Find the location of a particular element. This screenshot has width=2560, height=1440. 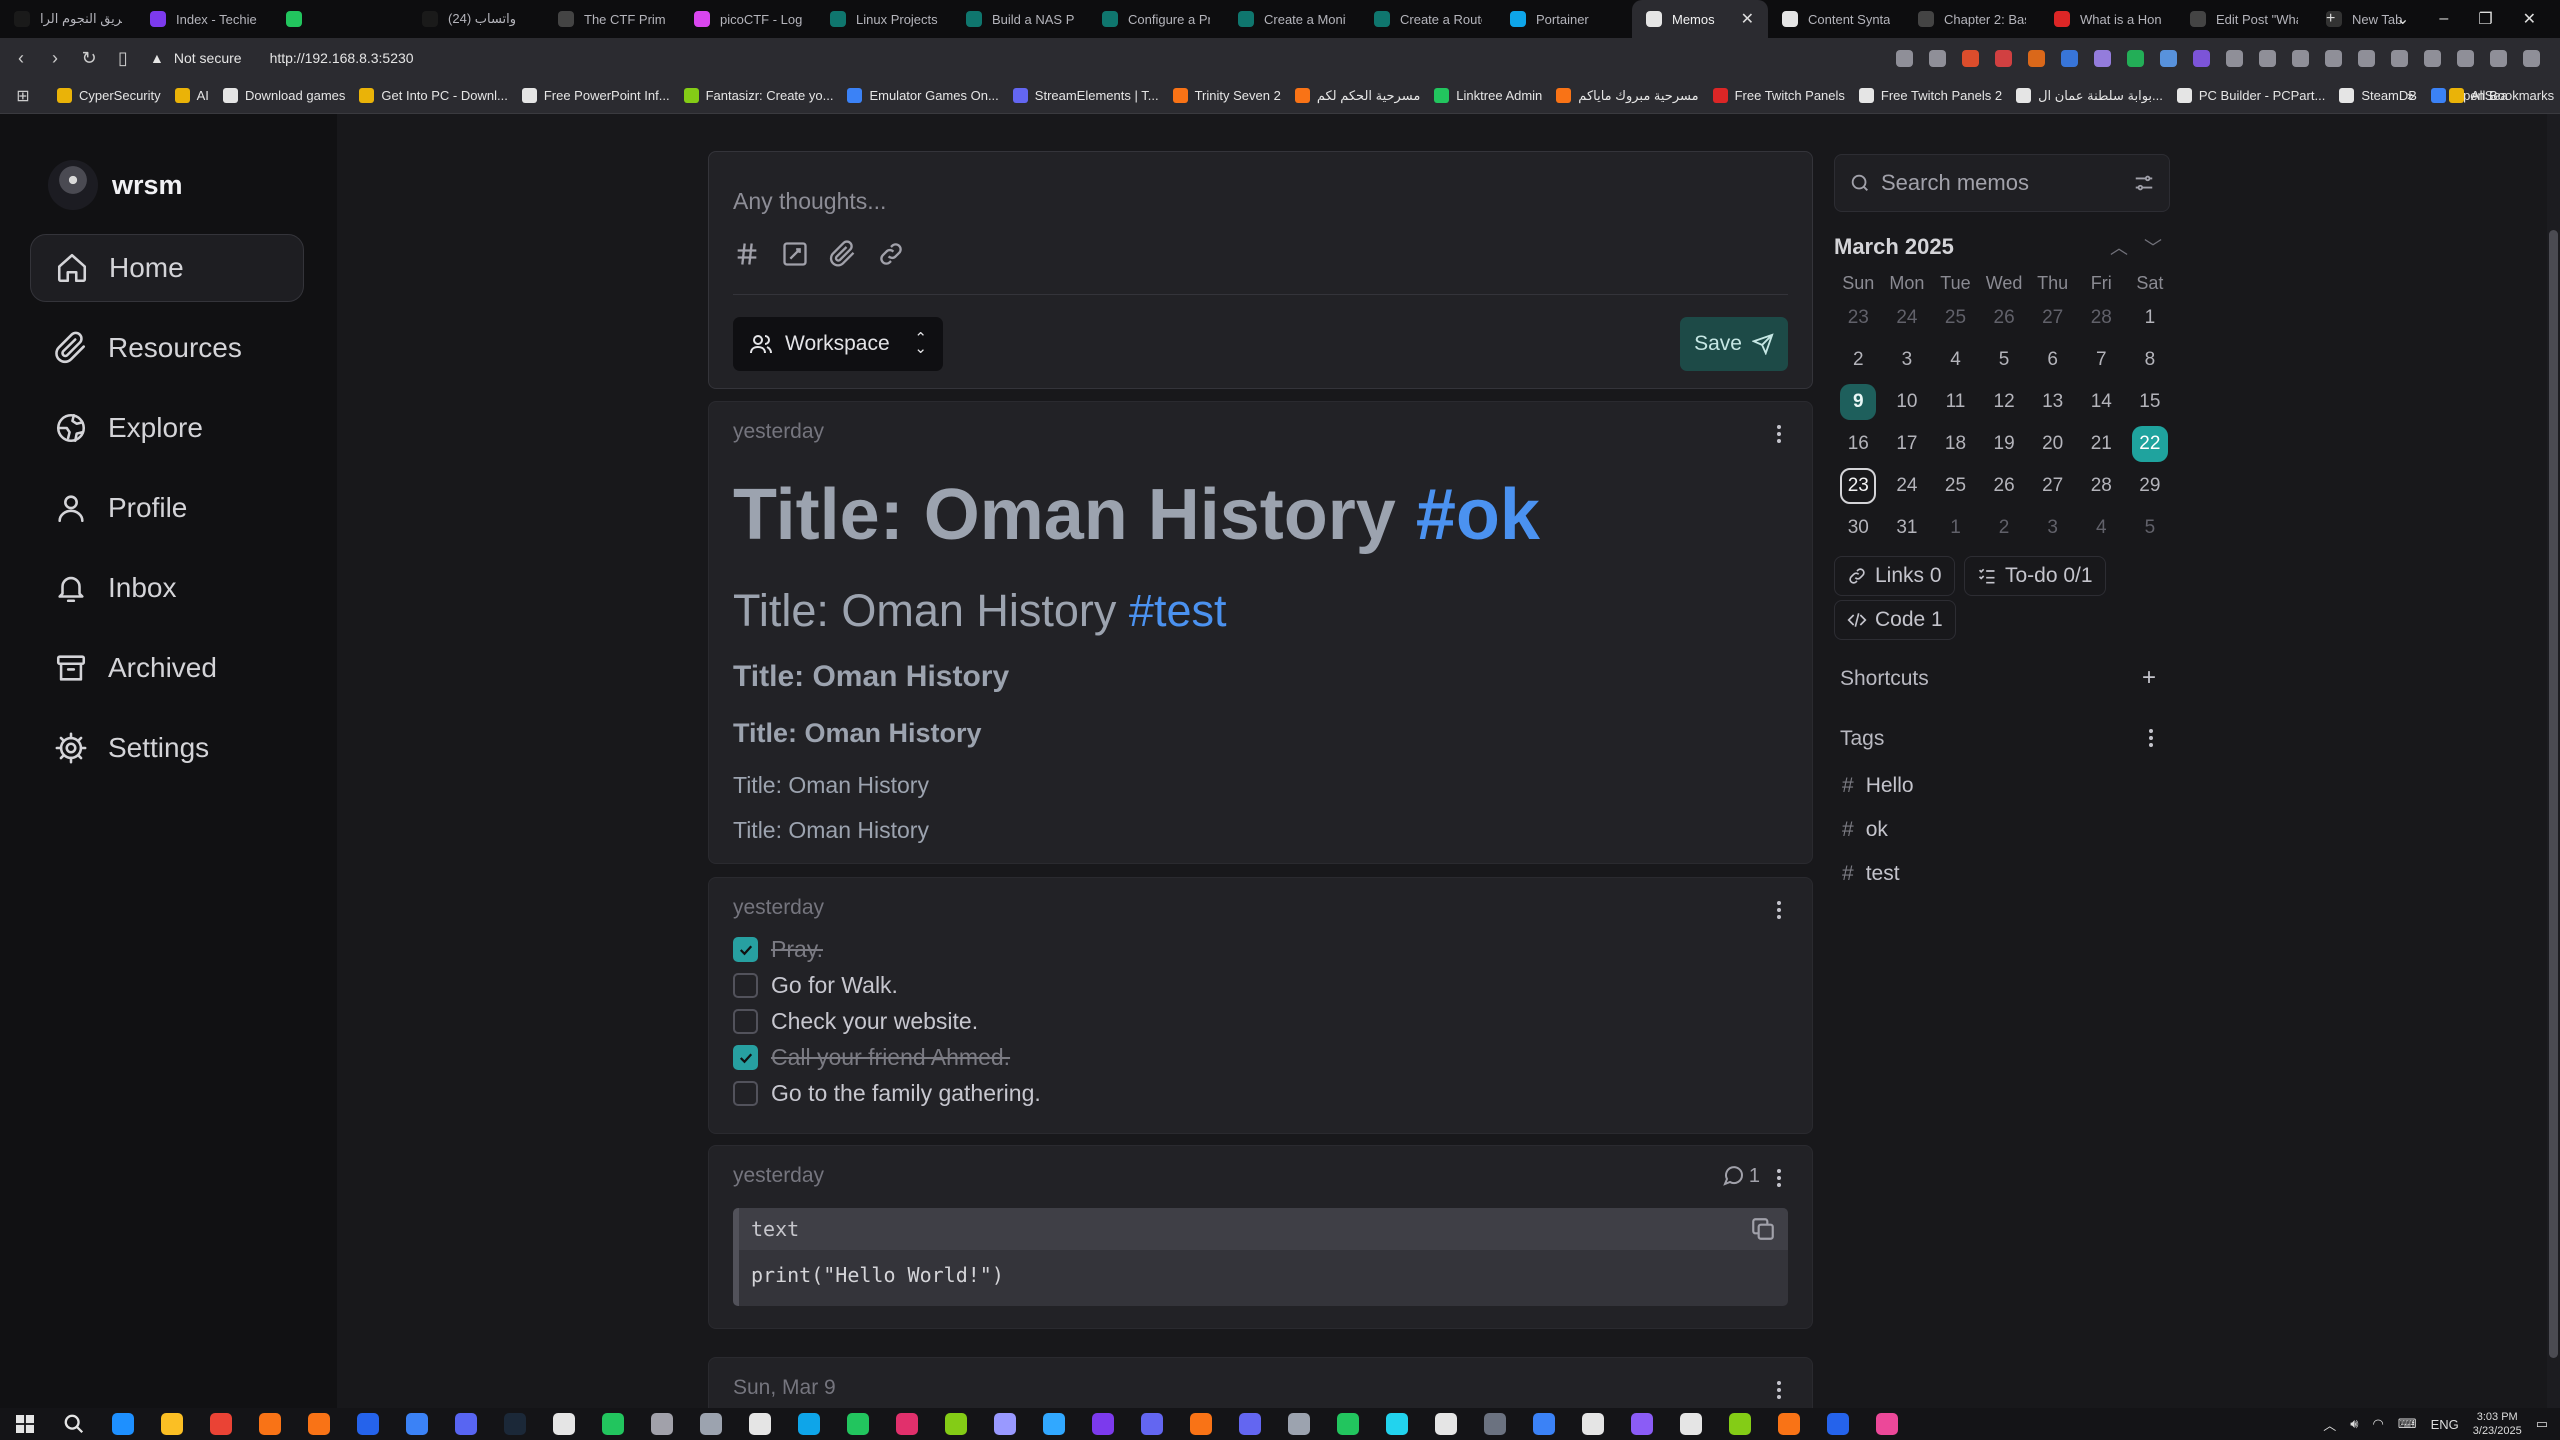

browser-tab: Create a Monito is located at coordinates (1292, 19).